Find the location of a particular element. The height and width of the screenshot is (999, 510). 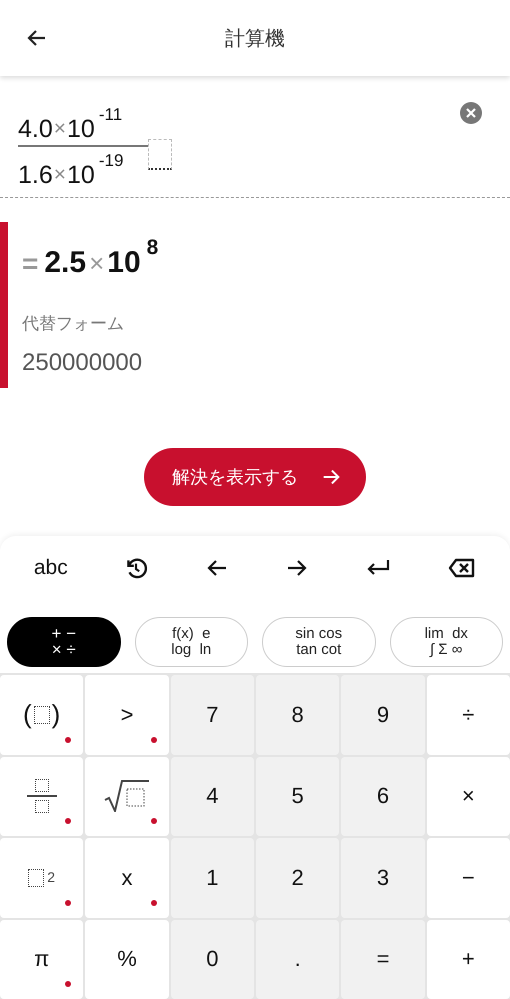

keypad-key: 3 is located at coordinates (383, 878).